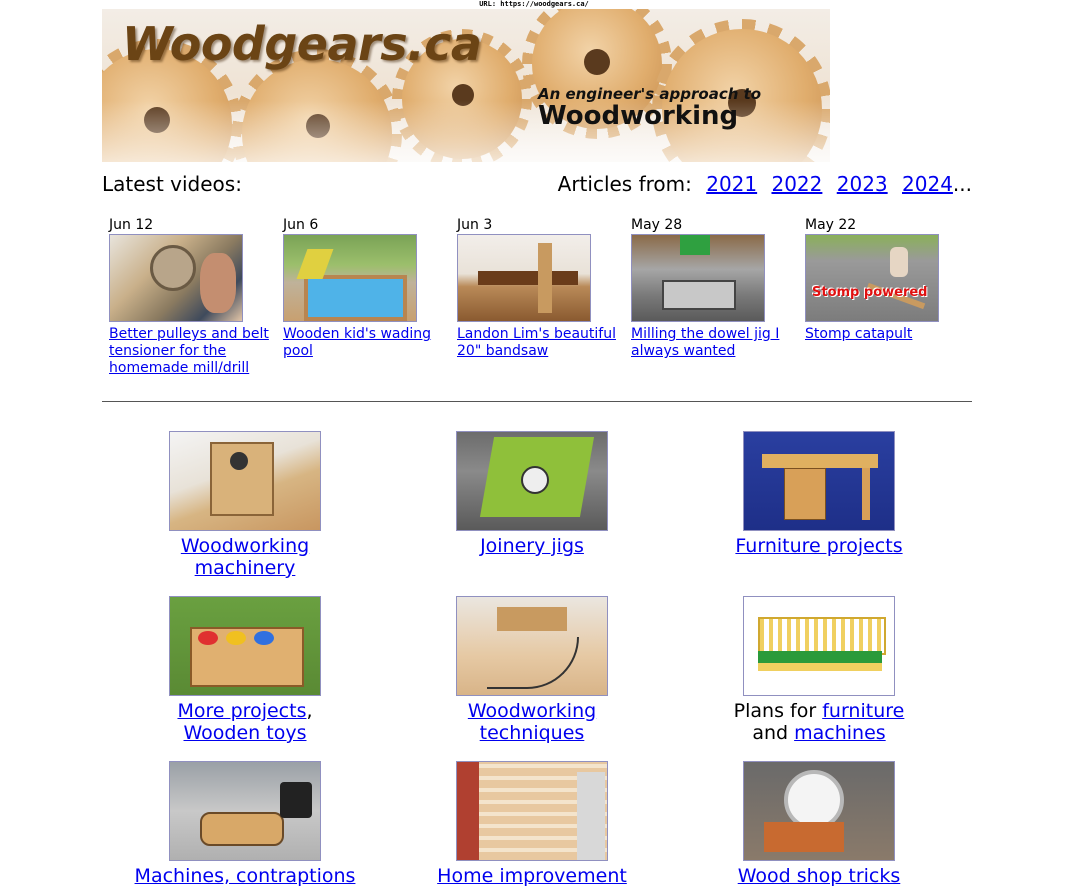 Image resolution: width=1068 pixels, height=887 pixels. I want to click on machine-plans-link: machines, so click(840, 733).